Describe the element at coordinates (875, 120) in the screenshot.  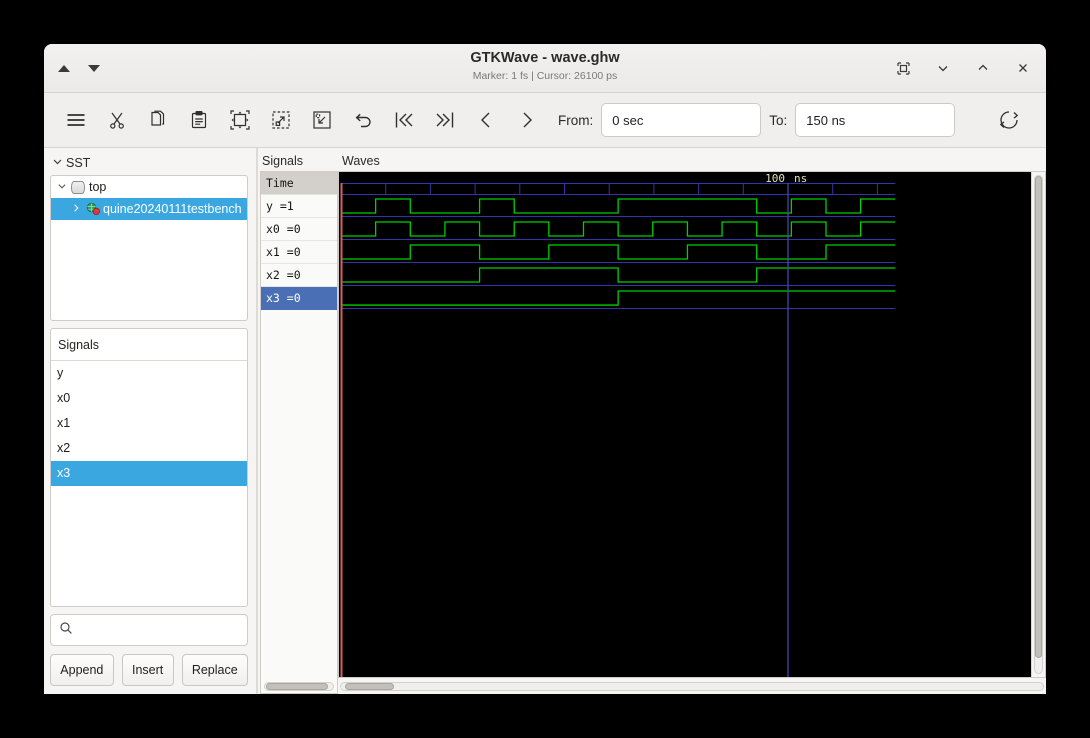
I see `to-input: 150 ns` at that location.